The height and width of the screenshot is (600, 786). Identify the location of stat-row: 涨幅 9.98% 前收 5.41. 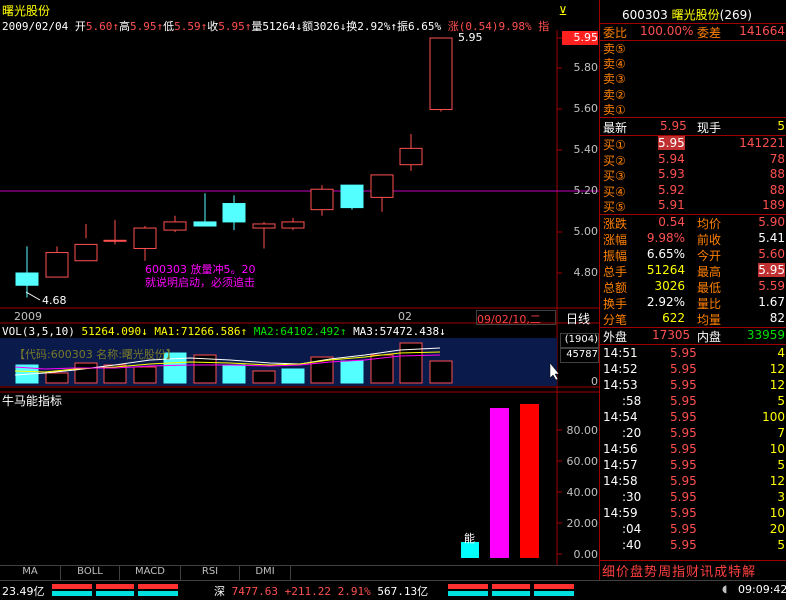
(693, 239).